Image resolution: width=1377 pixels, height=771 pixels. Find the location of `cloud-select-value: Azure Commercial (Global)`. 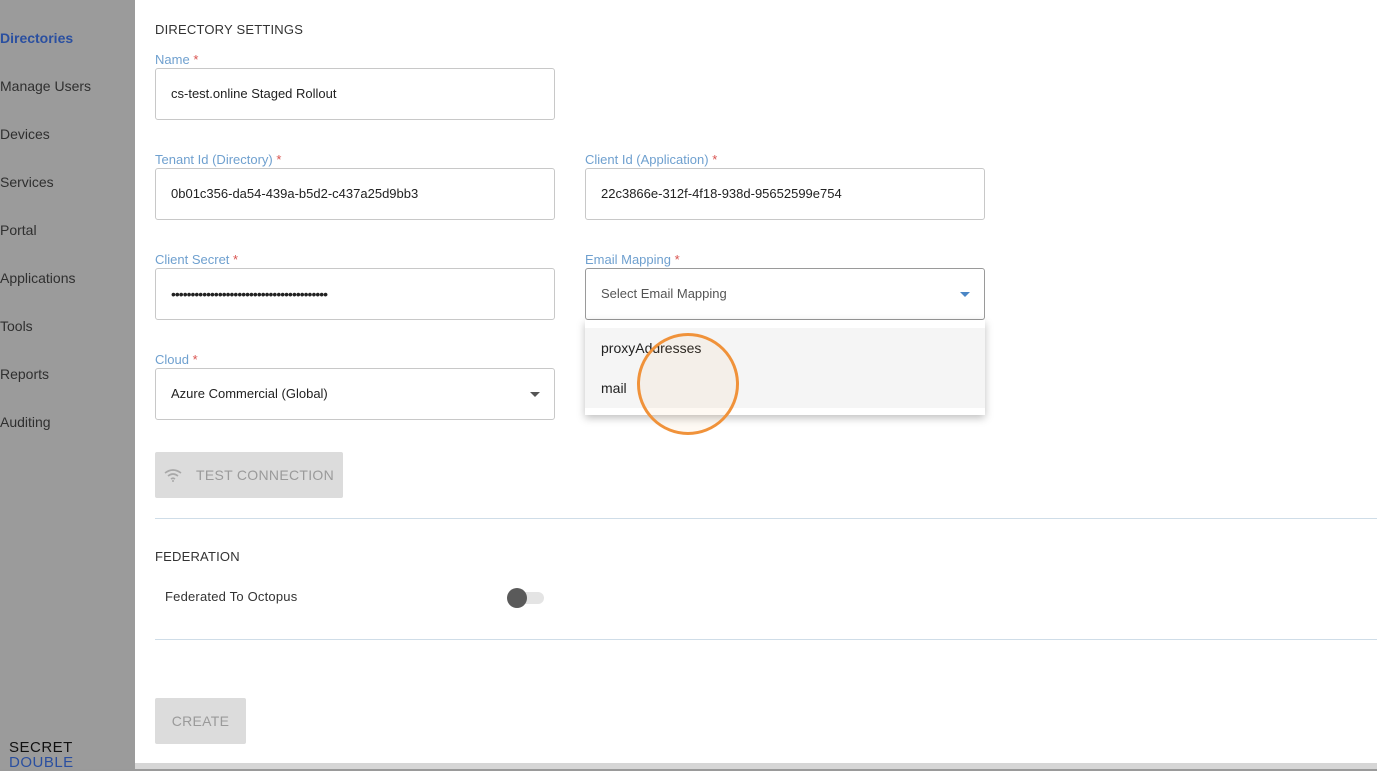

cloud-select-value: Azure Commercial (Global) is located at coordinates (249, 393).